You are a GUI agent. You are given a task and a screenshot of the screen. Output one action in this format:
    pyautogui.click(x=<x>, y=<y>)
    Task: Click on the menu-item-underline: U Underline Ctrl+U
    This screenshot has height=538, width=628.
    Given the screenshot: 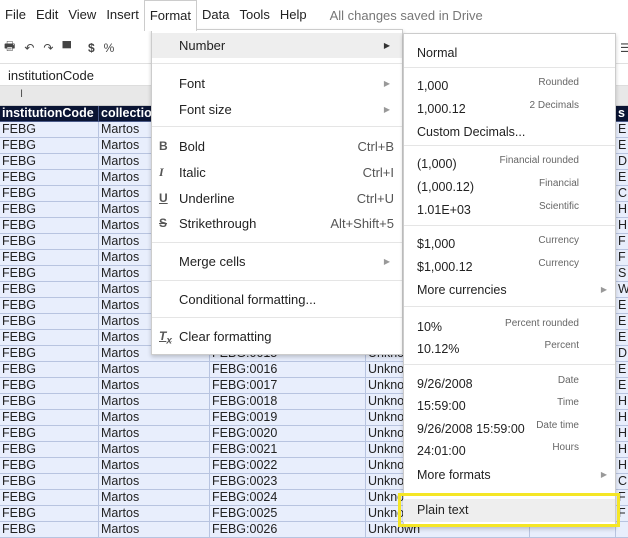 What is the action you would take?
    pyautogui.click(x=277, y=198)
    